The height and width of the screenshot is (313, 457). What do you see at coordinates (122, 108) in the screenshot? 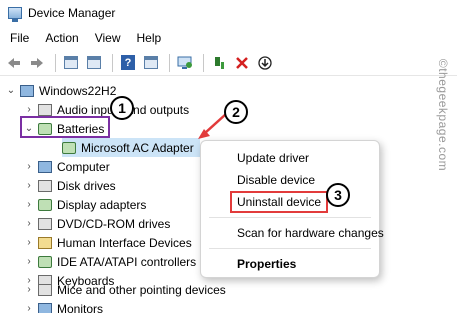
I see `step-badge-1: 1` at bounding box center [122, 108].